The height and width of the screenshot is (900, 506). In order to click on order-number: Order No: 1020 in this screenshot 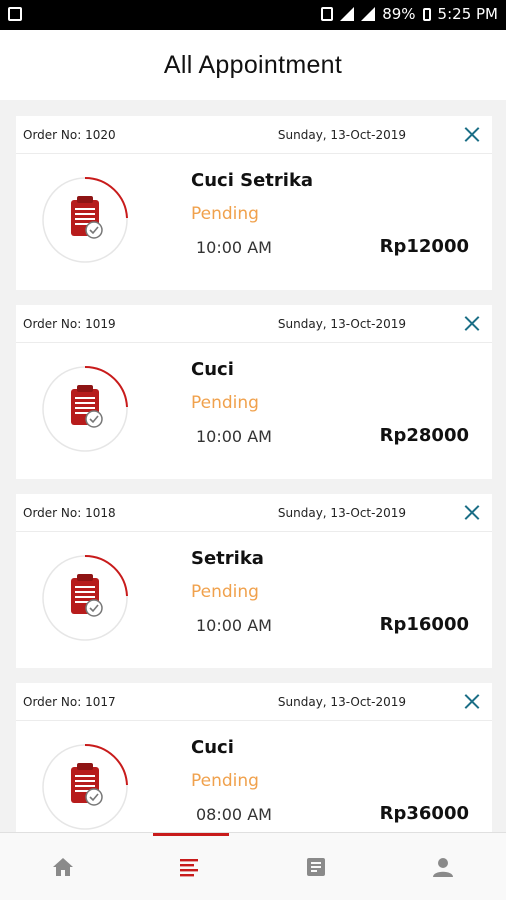, I will do `click(69, 135)`.